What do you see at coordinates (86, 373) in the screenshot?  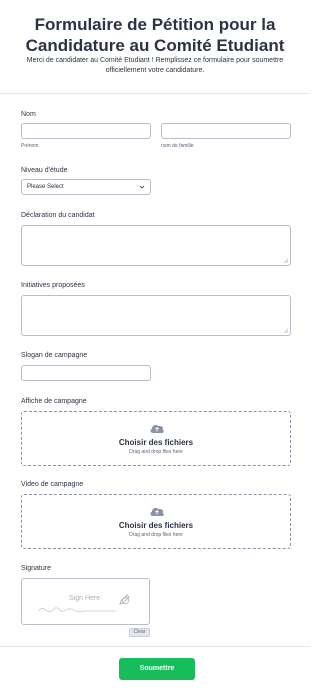 I see `slogan-input` at bounding box center [86, 373].